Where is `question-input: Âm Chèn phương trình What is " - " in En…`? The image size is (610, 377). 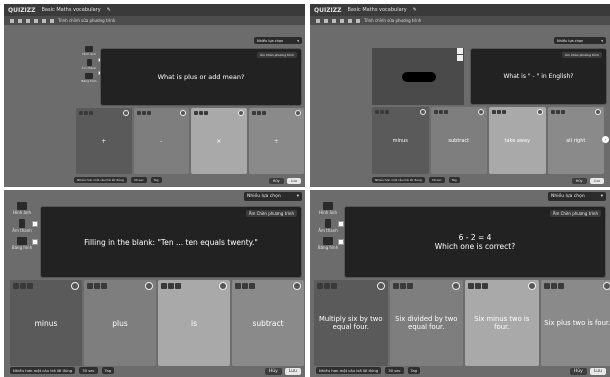
question-input: Âm Chèn phương trình What is " - " in En… is located at coordinates (538, 76).